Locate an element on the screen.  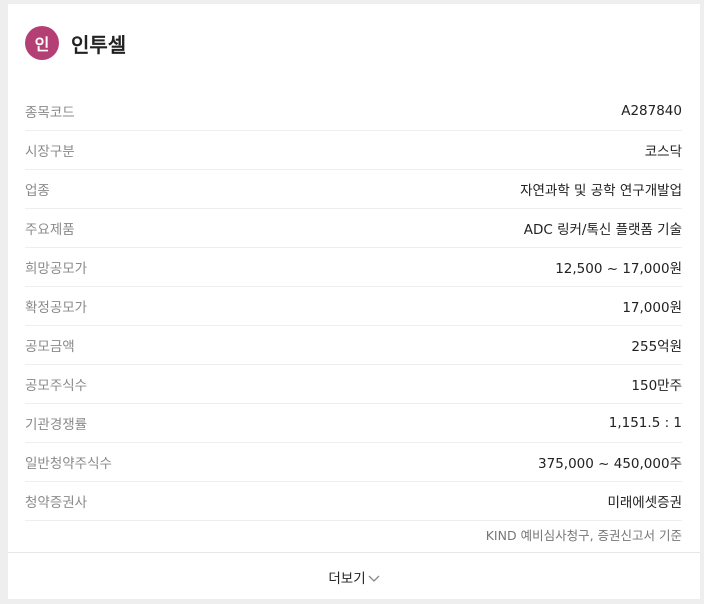
detail-label: 시장구분 is located at coordinates (50, 152).